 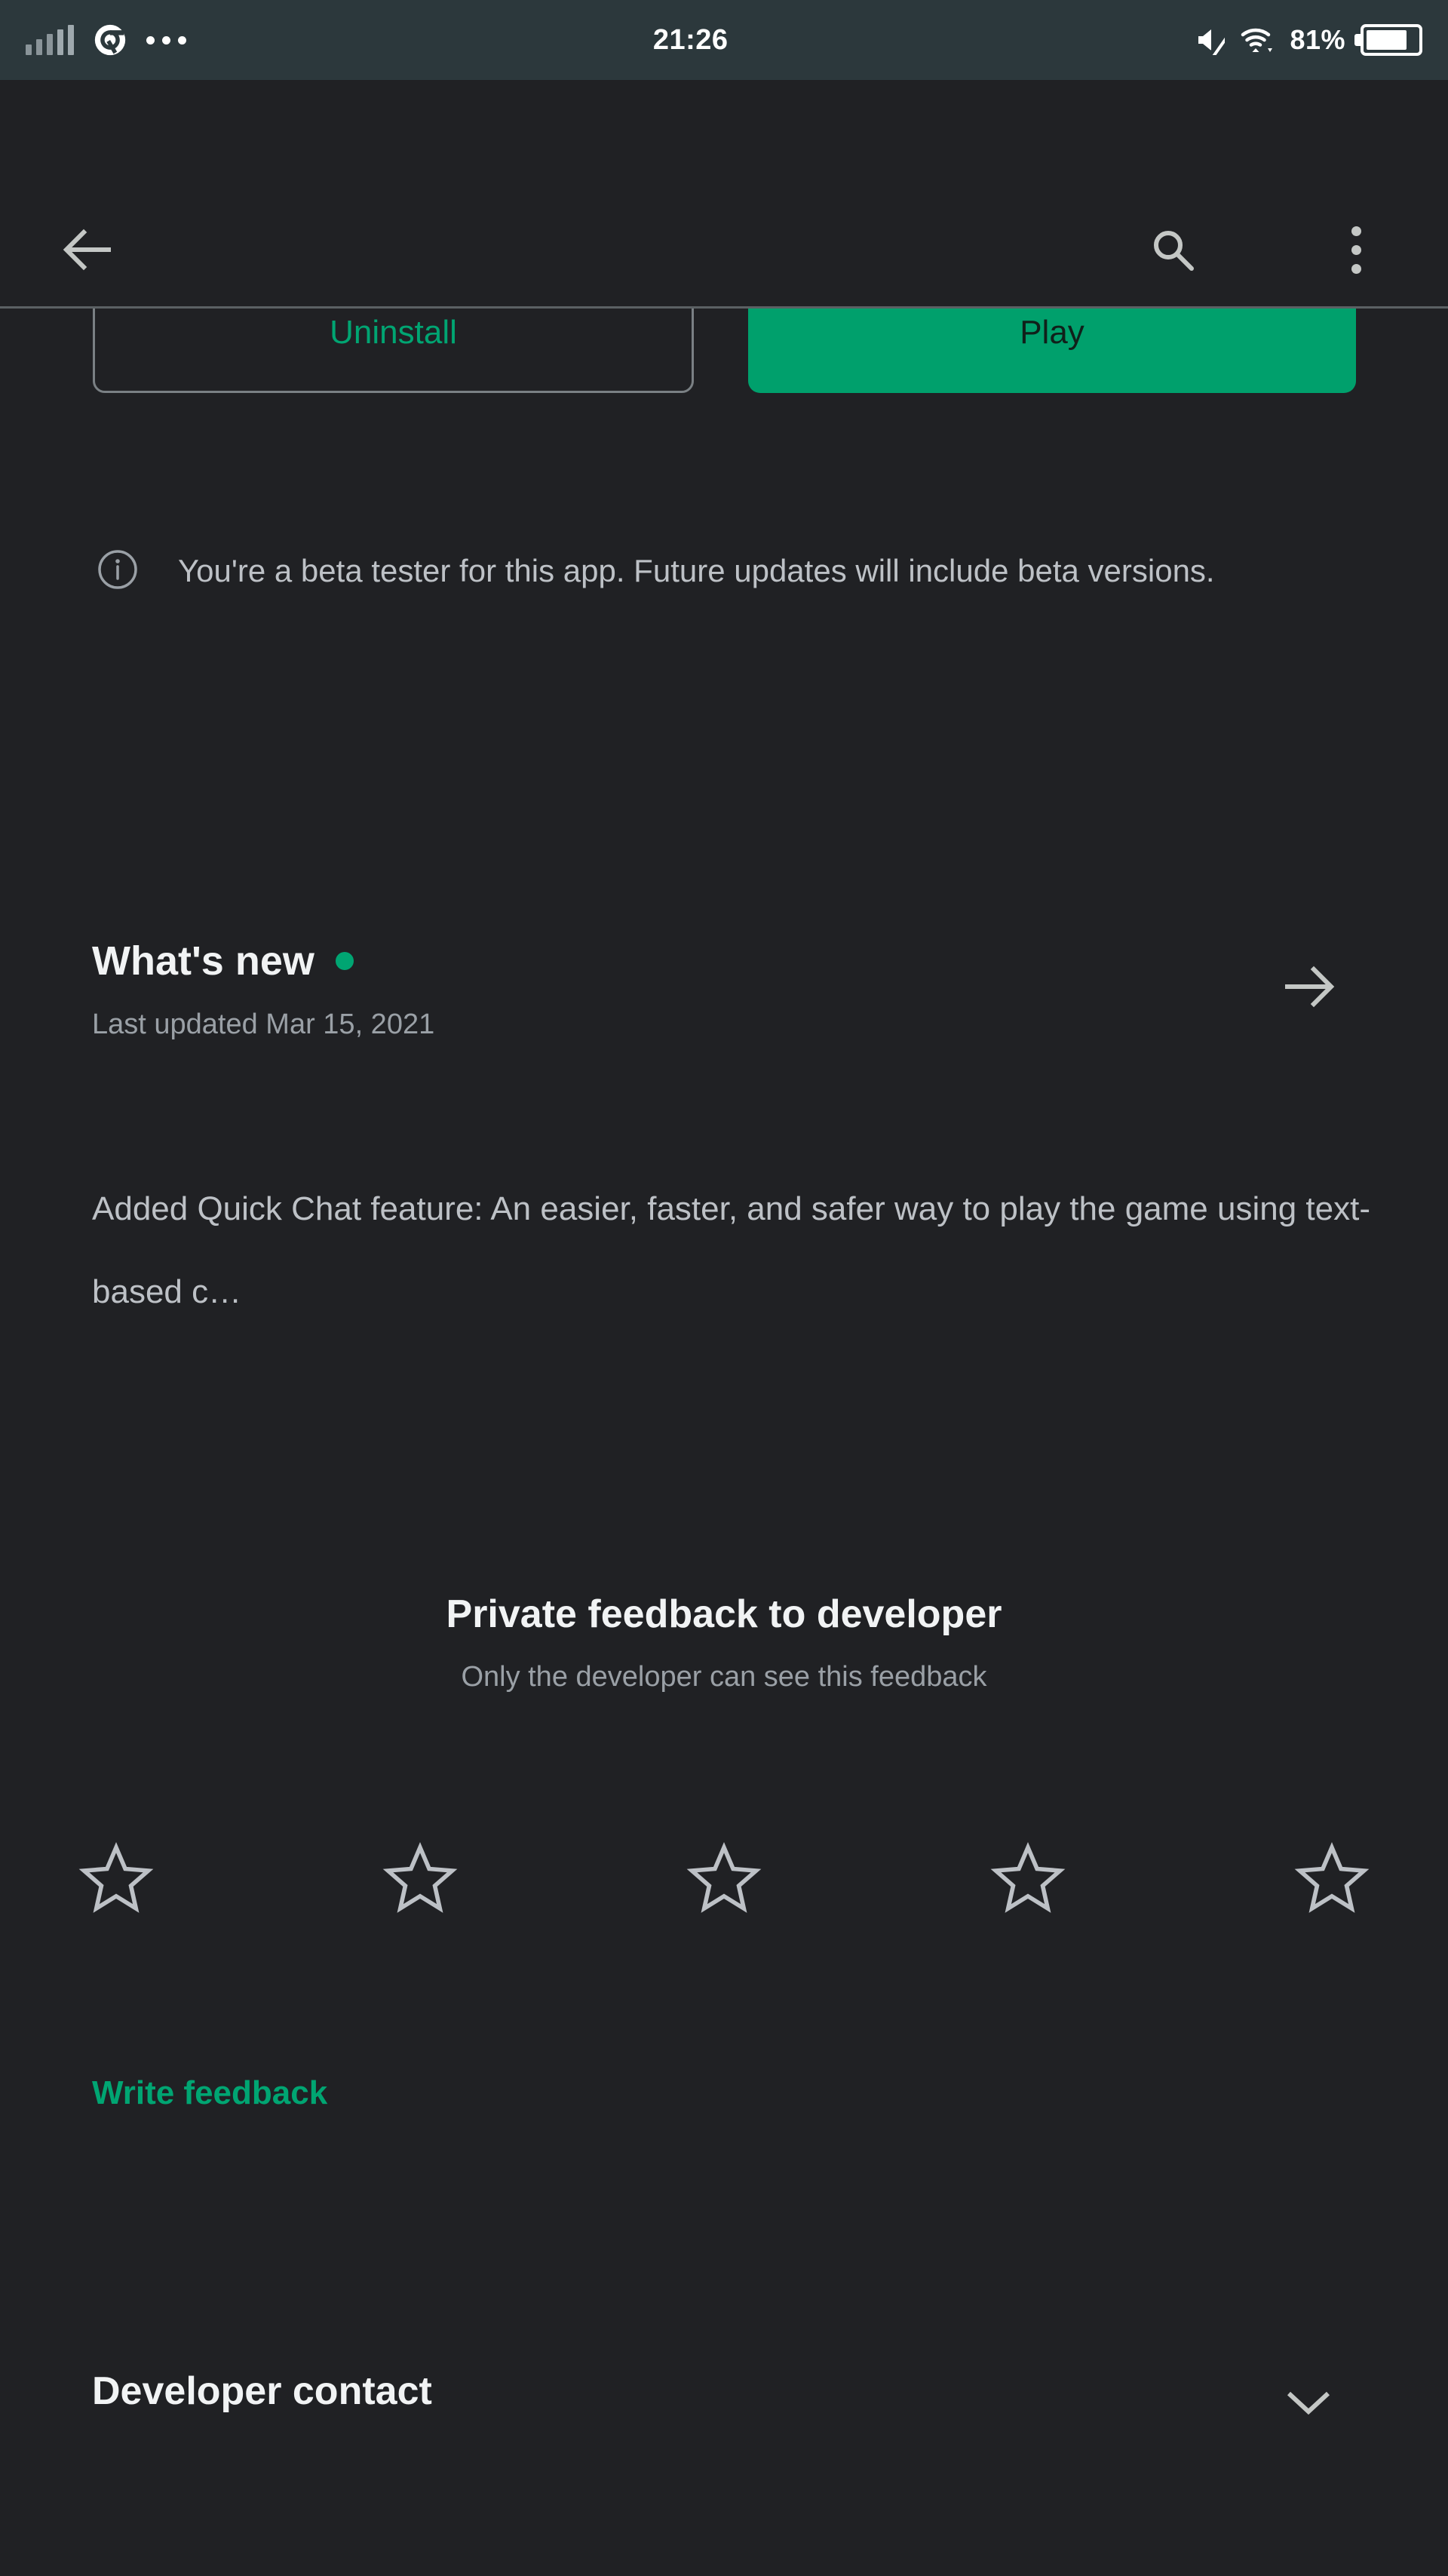 I want to click on app-toolbar, so click(x=724, y=193).